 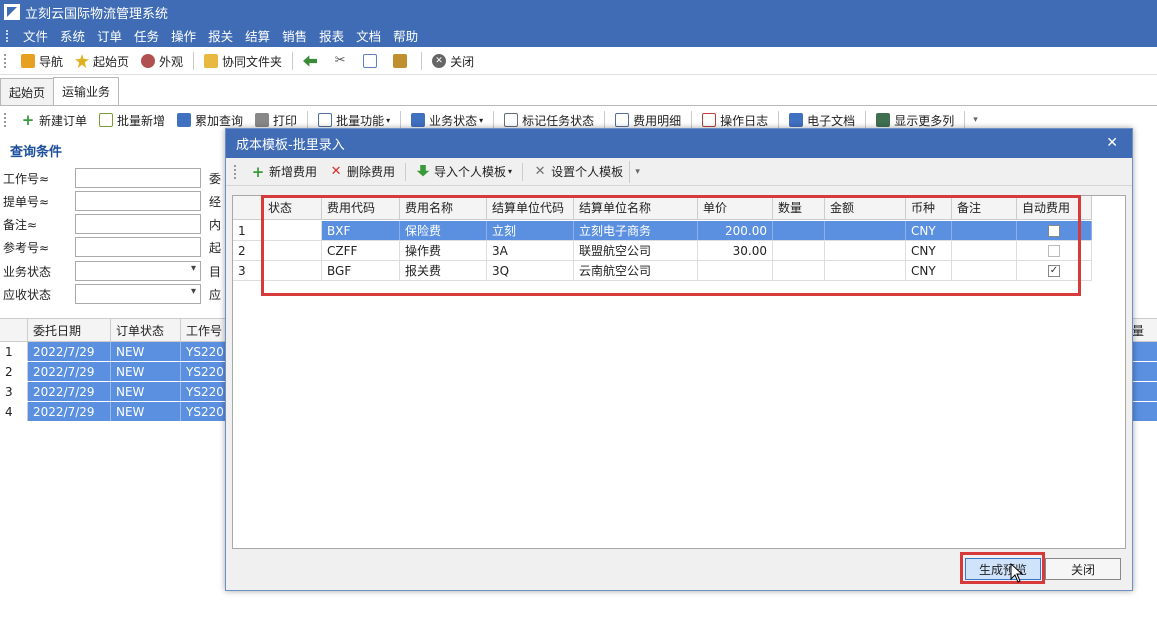 What do you see at coordinates (69, 330) in the screenshot?
I see `column-header: 委托日期` at bounding box center [69, 330].